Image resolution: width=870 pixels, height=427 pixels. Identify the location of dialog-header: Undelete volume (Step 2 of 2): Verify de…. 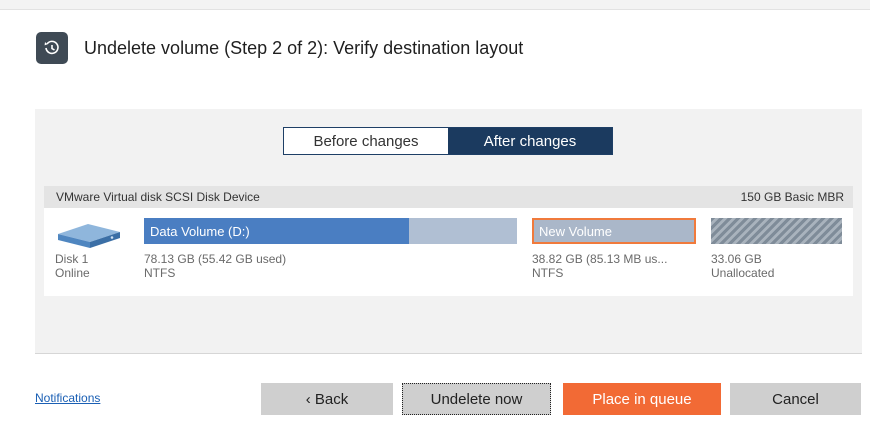
(279, 48).